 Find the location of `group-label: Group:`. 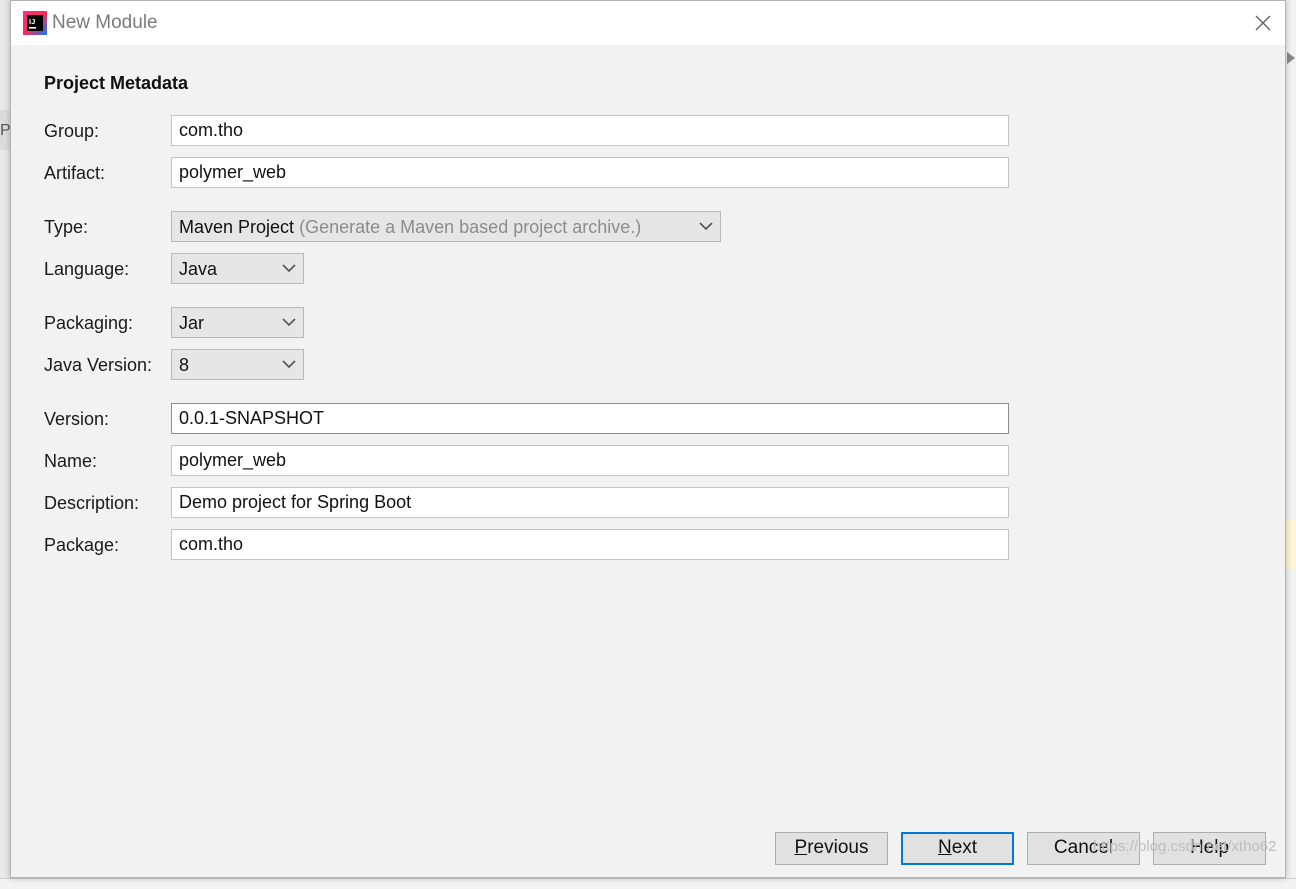

group-label: Group: is located at coordinates (72, 131).